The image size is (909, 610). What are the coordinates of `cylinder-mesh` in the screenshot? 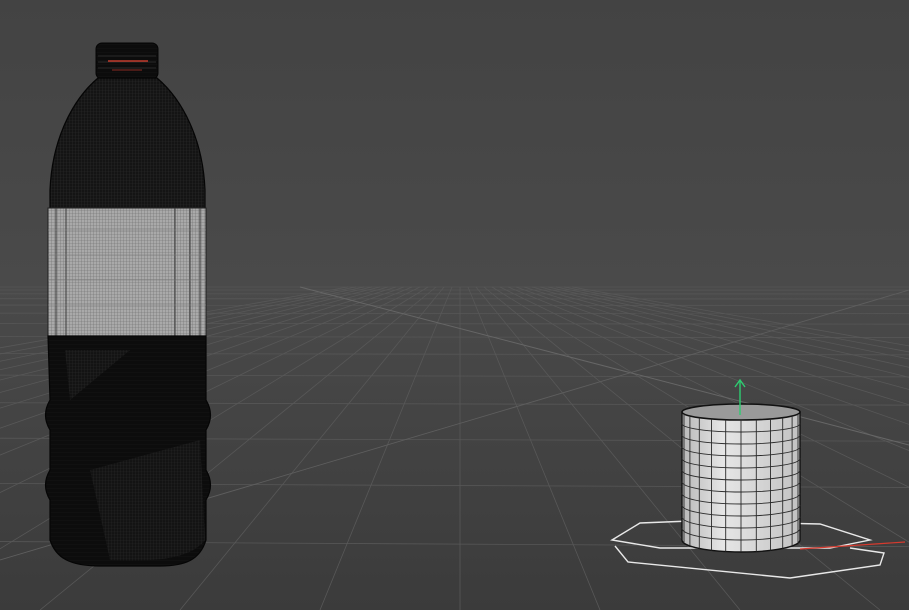 It's located at (741, 478).